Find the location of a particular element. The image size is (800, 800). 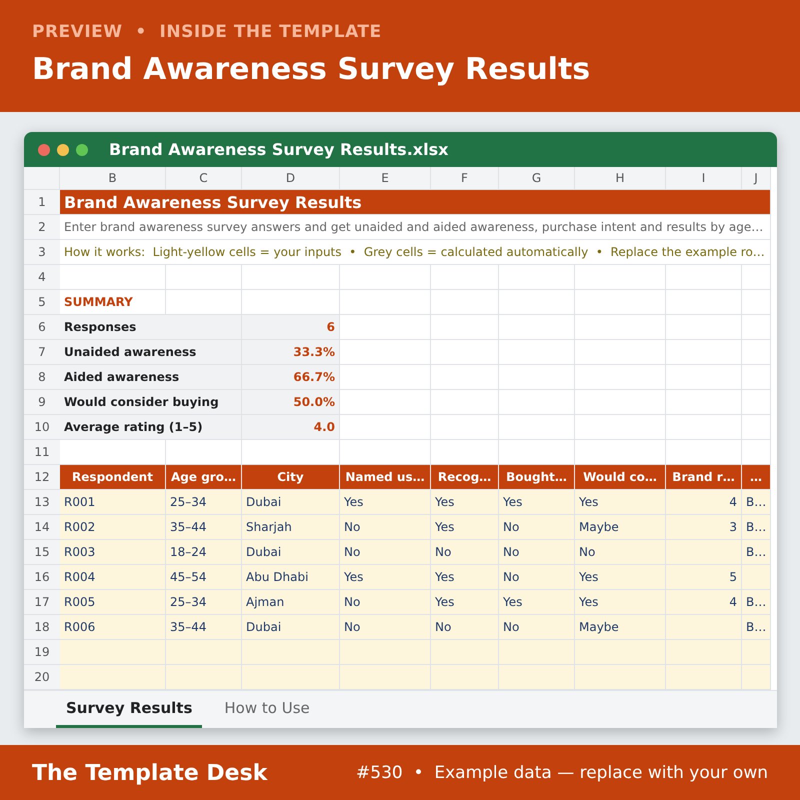

row-number: 4 is located at coordinates (42, 277).